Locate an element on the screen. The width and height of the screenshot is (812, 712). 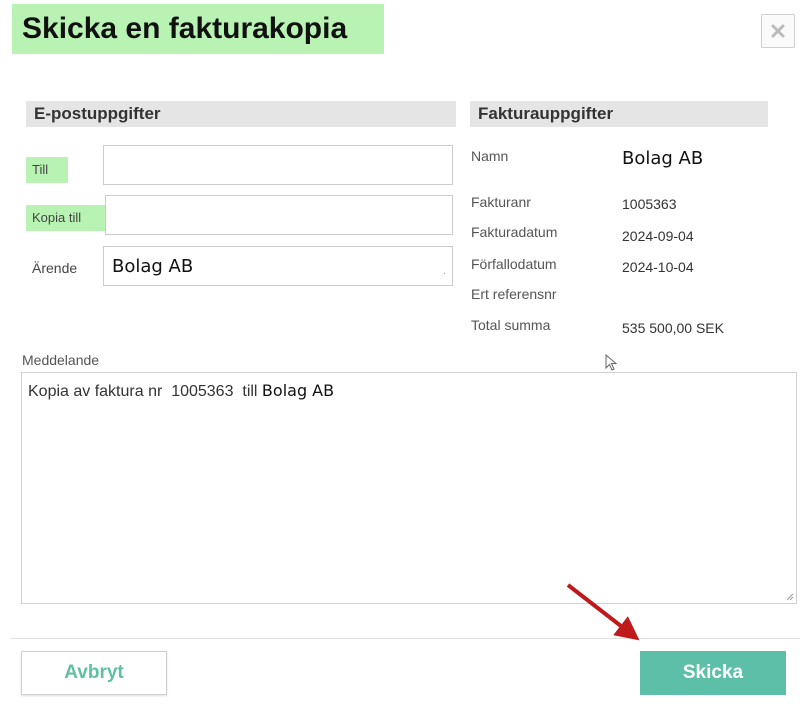
email-section-heading: E-postuppgifter is located at coordinates (241, 114).